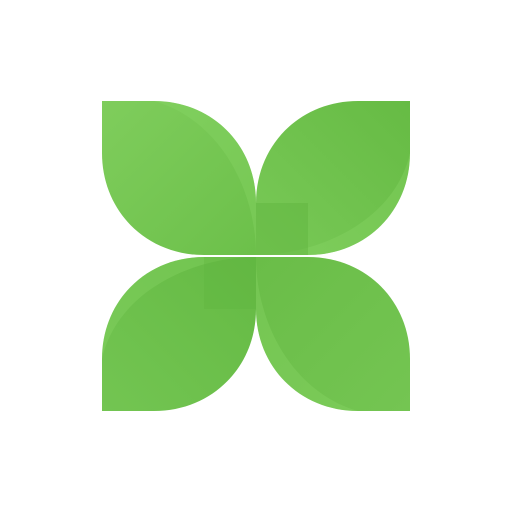  Describe the element at coordinates (333, 334) in the screenshot. I see `leaf-bottom-right` at that location.